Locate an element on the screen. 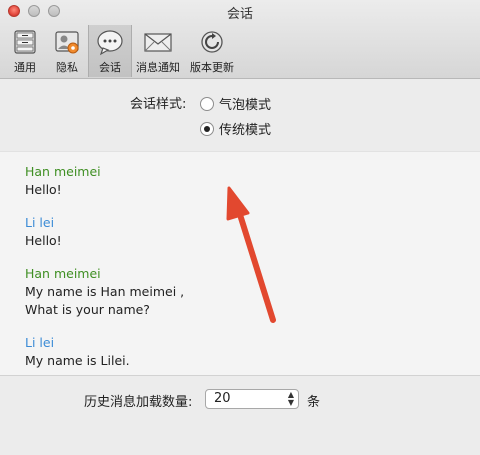  message-text: What is your name? is located at coordinates (87, 309).